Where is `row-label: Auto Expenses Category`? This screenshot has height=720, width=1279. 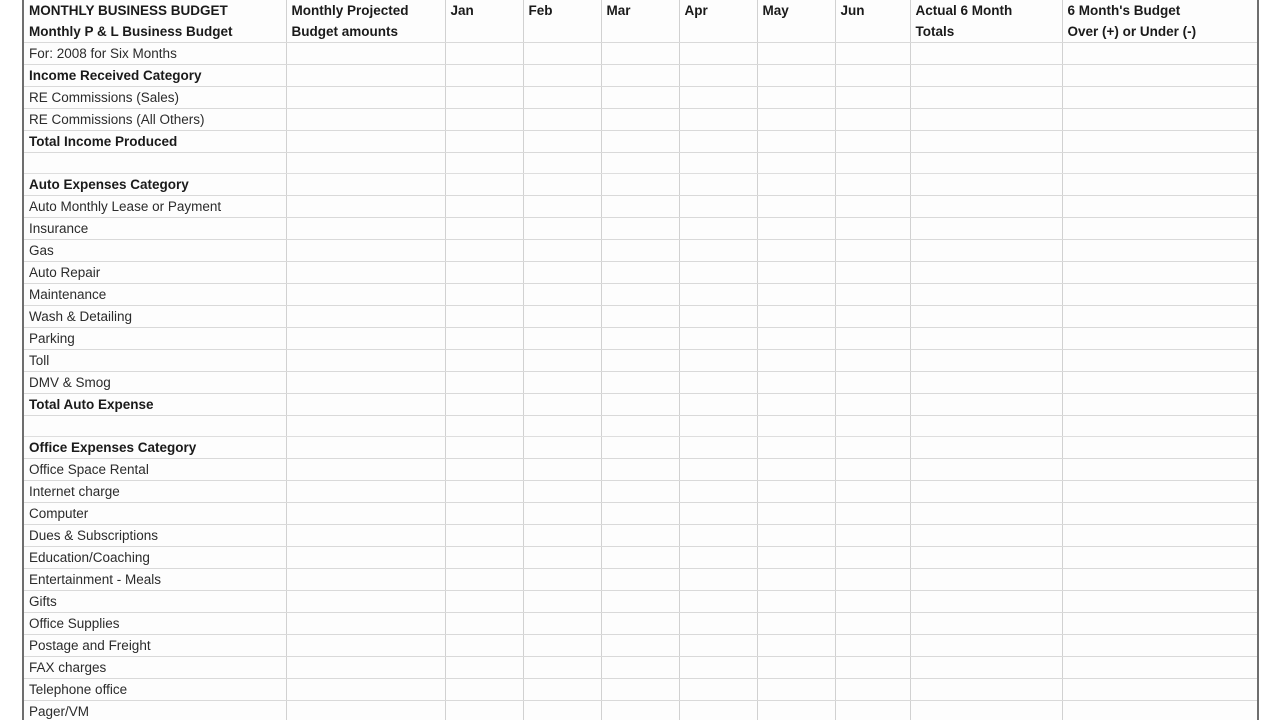 row-label: Auto Expenses Category is located at coordinates (155, 184).